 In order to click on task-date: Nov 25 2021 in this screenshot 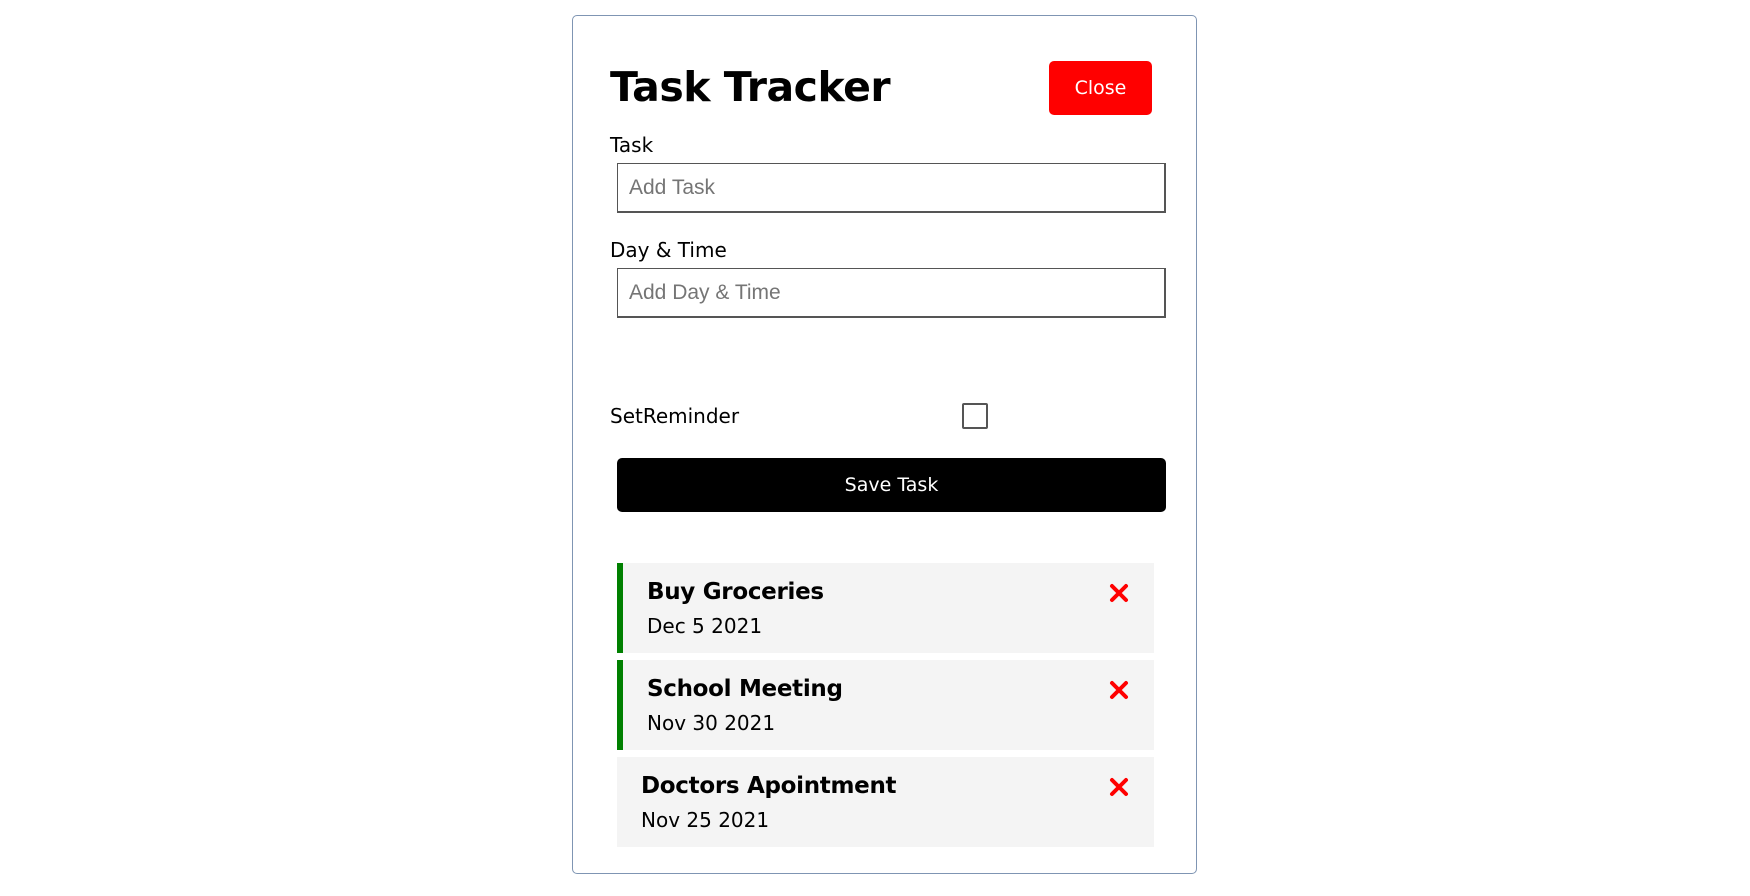, I will do `click(705, 820)`.